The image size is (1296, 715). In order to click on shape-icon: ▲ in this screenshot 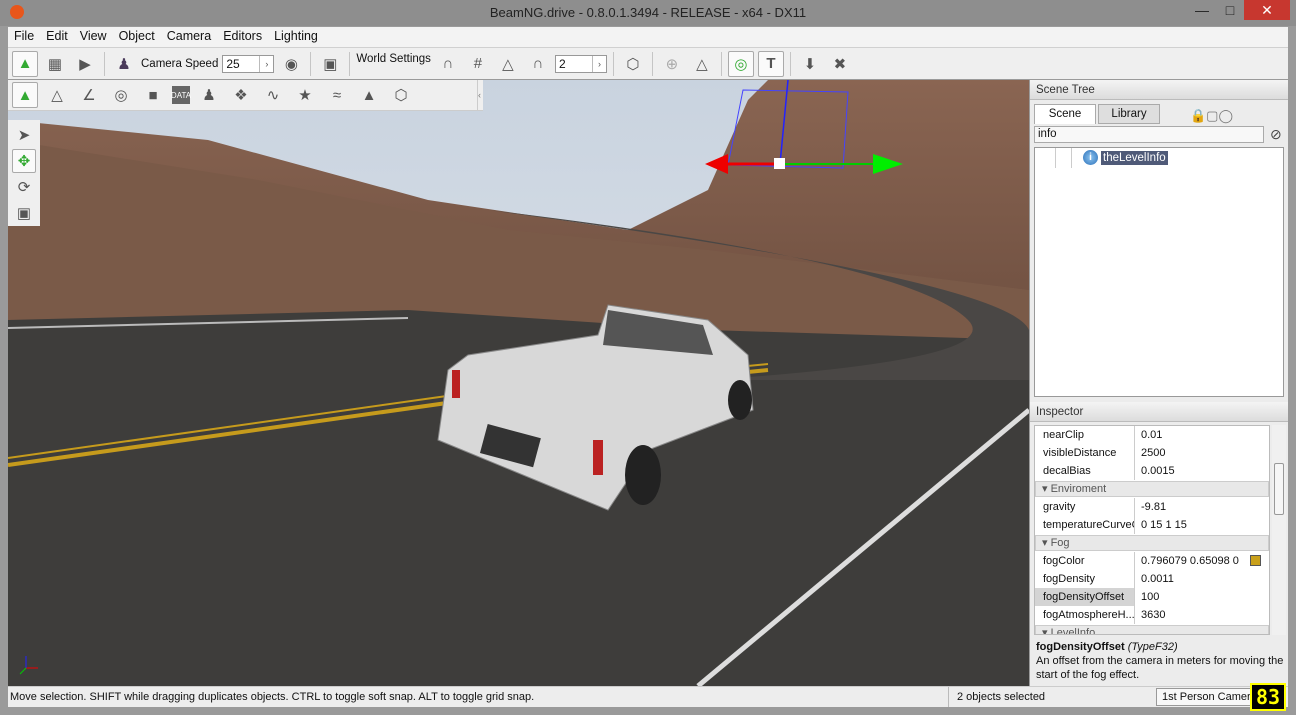, I will do `click(369, 95)`.